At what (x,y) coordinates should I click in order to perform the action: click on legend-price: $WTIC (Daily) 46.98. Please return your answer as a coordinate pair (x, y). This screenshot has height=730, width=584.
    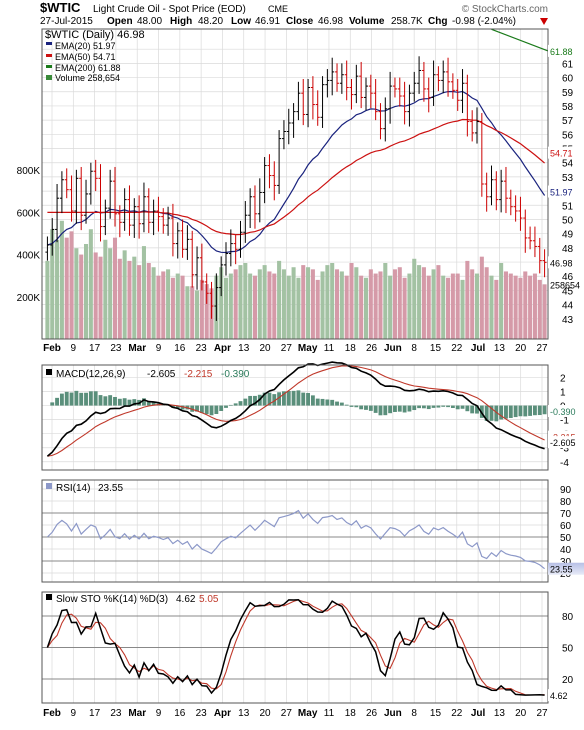
    Looking at the image, I should click on (95, 35).